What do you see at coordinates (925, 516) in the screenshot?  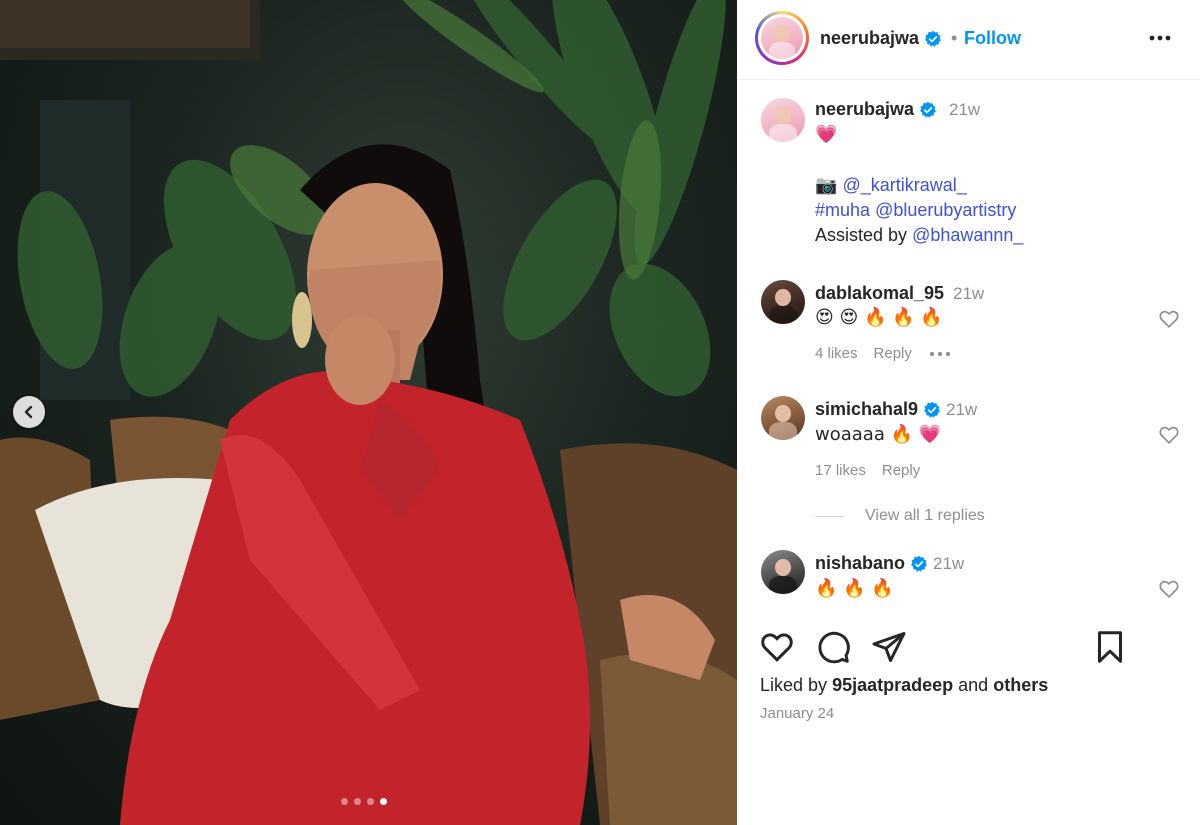 I see `view-replies-text: View all 1 replies` at bounding box center [925, 516].